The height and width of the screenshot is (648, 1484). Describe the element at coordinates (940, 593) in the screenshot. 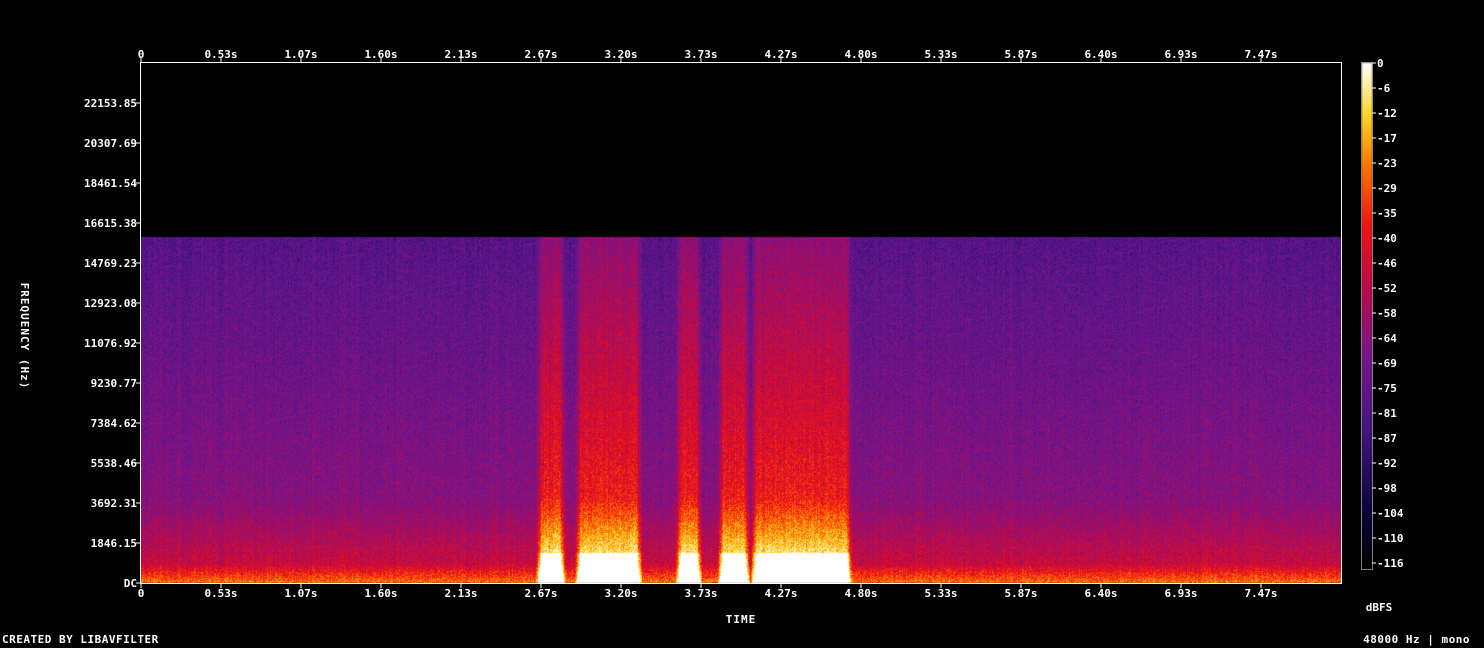

I see `x-tick-label-bottom: 5.33s` at that location.